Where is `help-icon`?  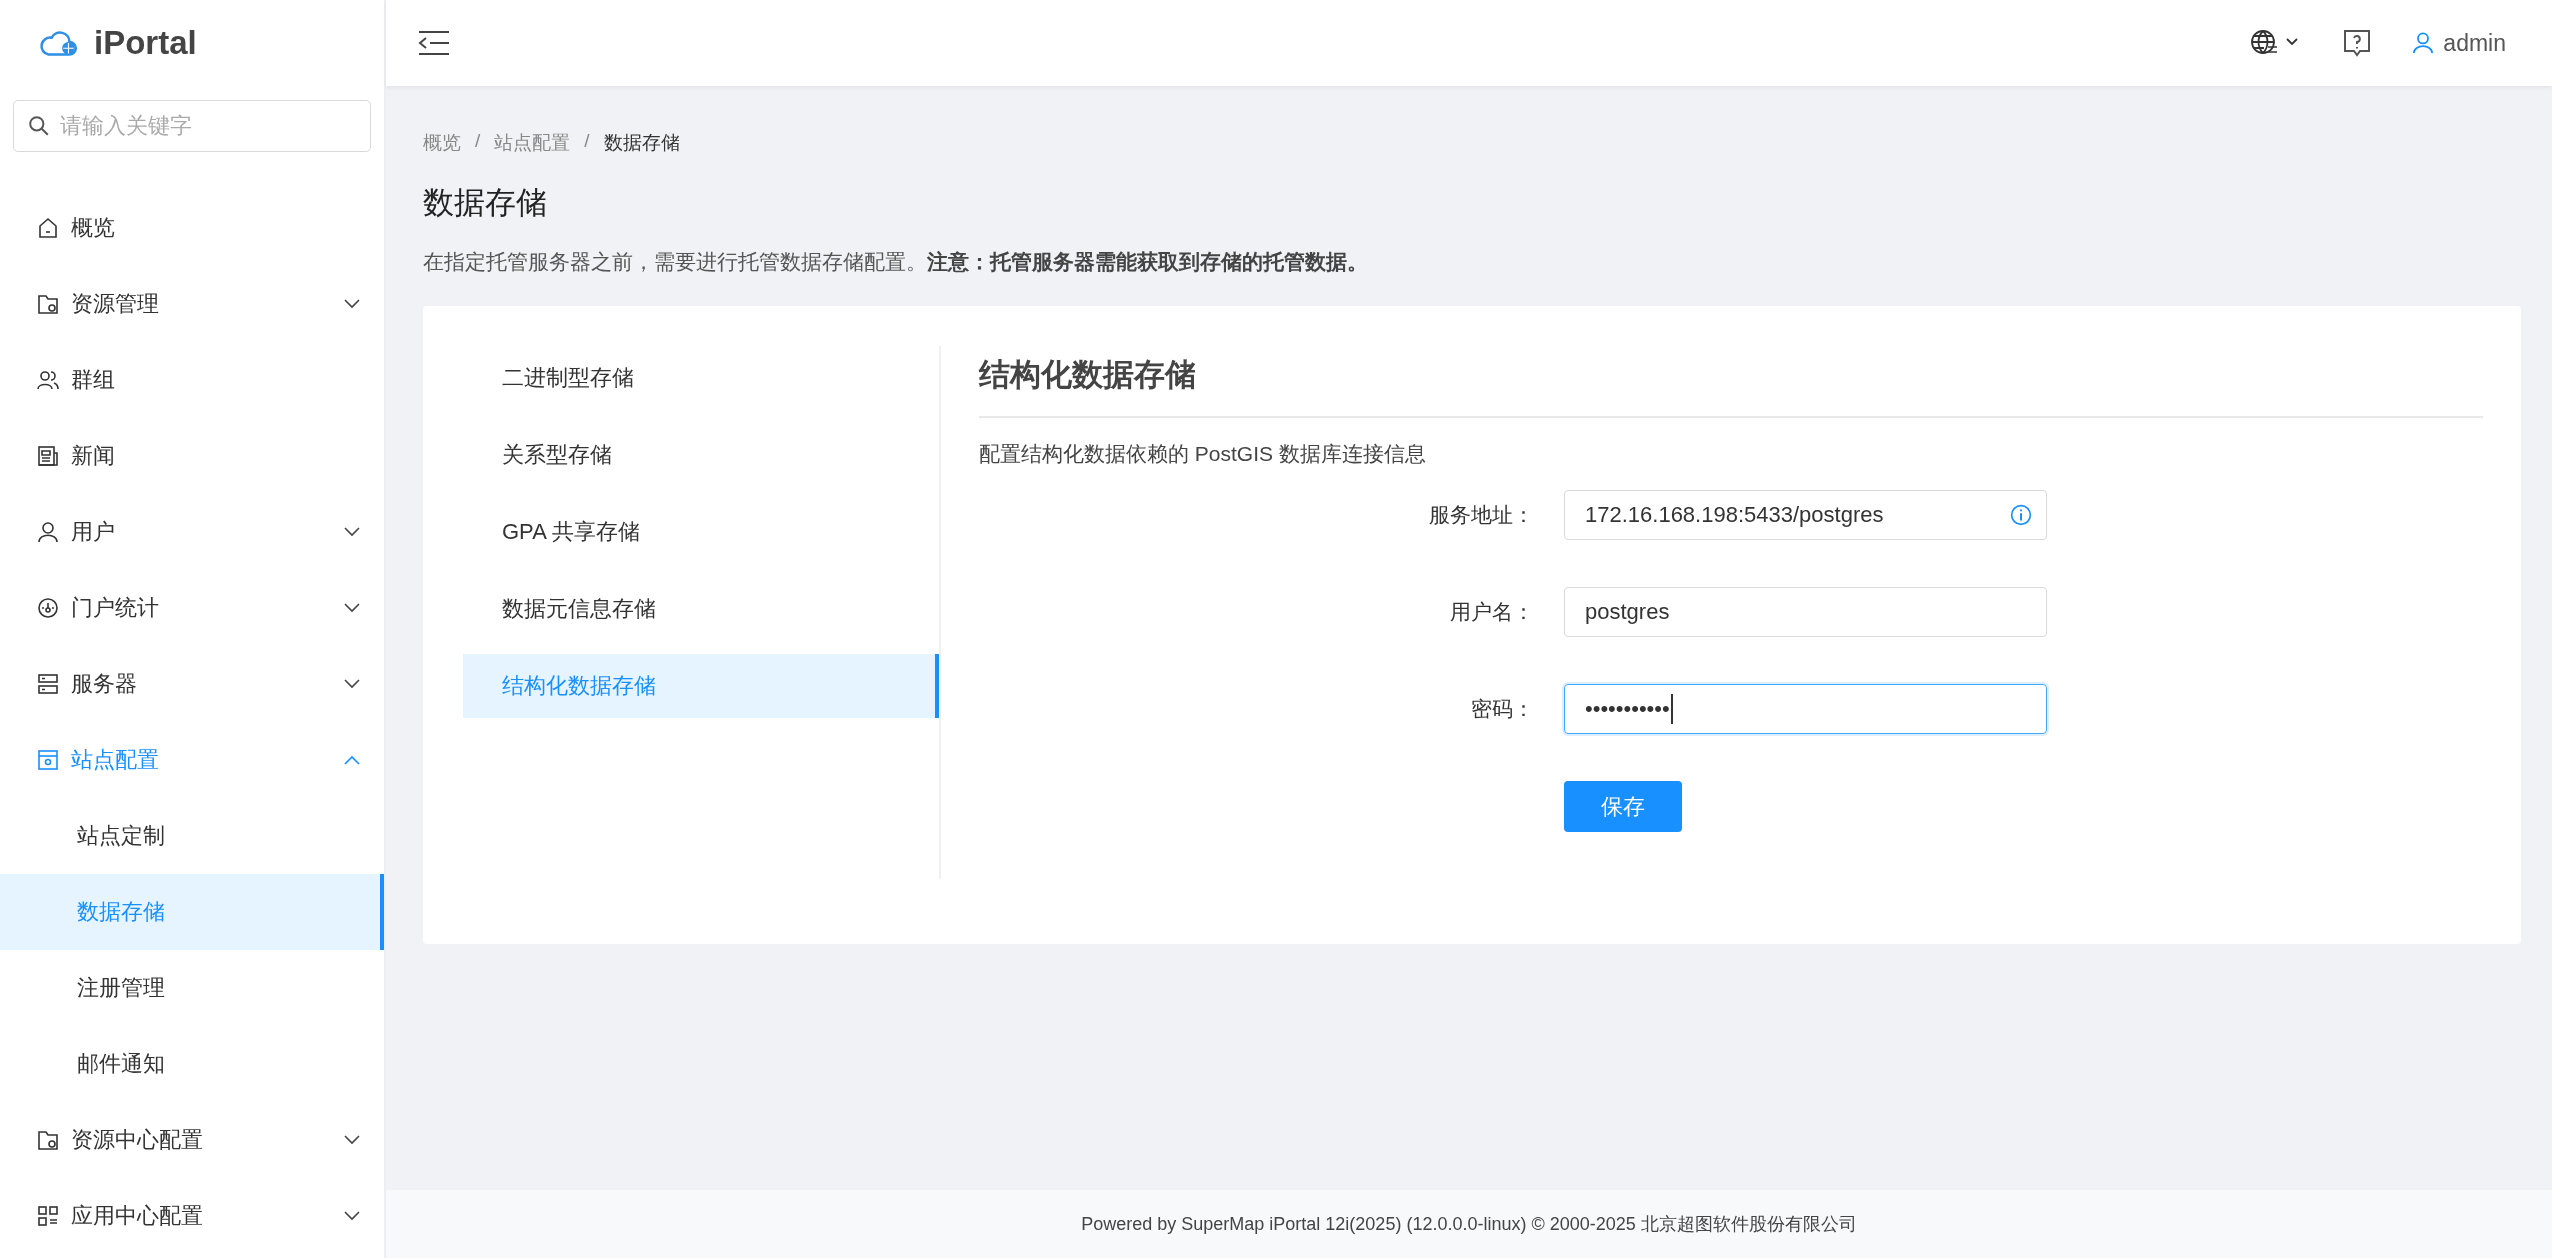
help-icon is located at coordinates (2357, 43).